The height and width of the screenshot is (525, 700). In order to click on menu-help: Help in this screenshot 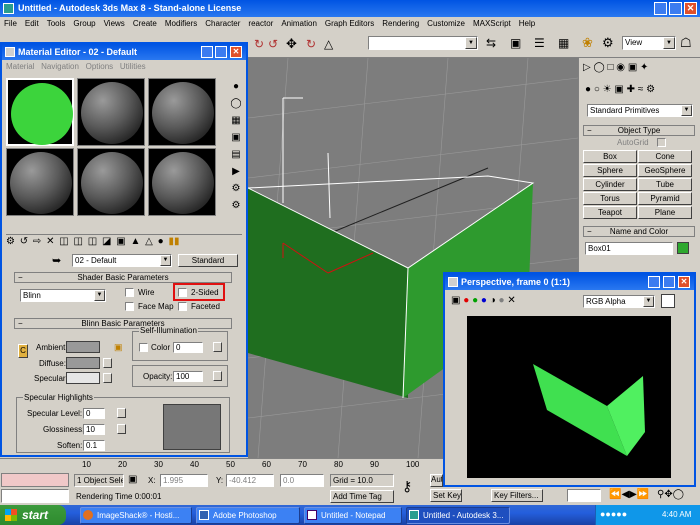, I will do `click(527, 23)`.